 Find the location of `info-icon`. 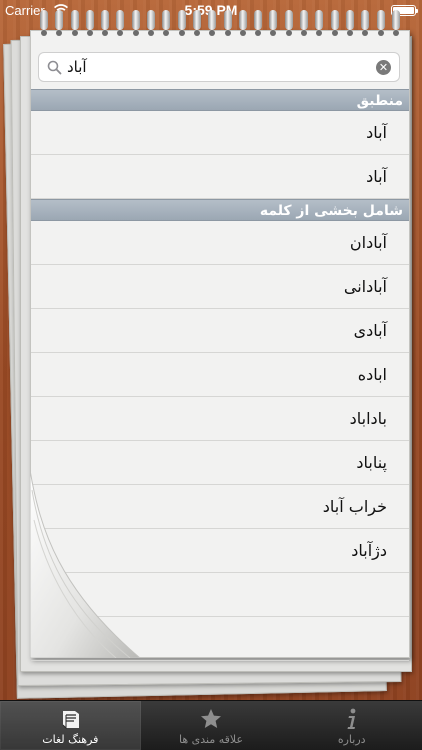

info-icon is located at coordinates (351, 718).